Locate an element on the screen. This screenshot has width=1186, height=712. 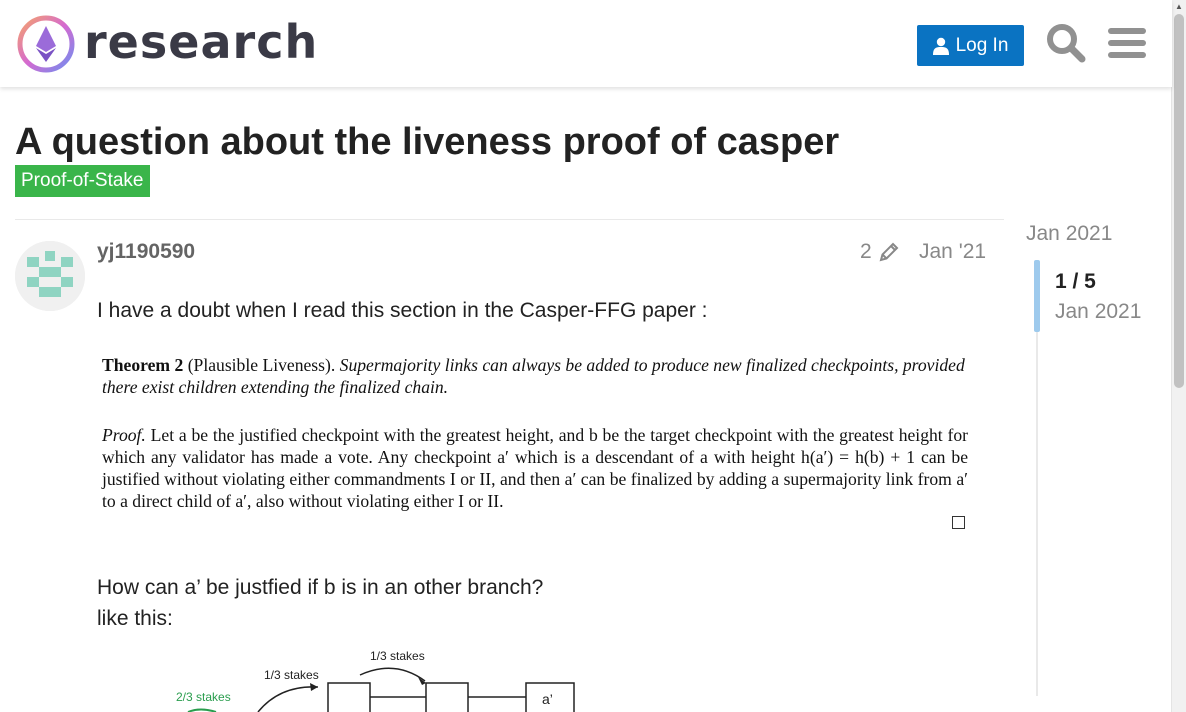
diagram-label-left: 2/3 stakes is located at coordinates (203, 697).